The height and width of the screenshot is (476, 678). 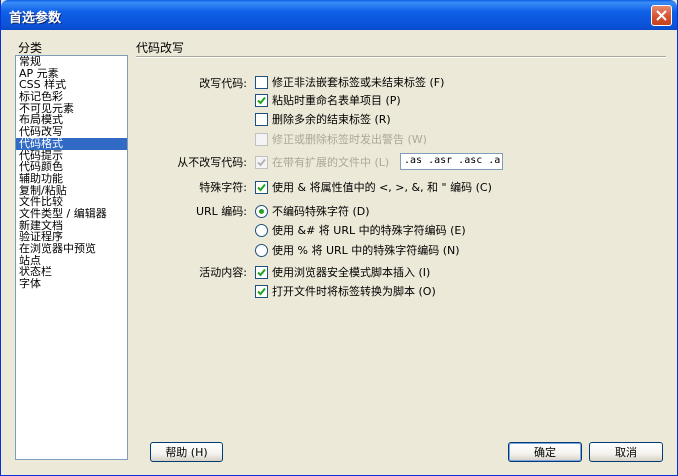 I want to click on encode-amp-hash-radio, so click(x=261, y=230).